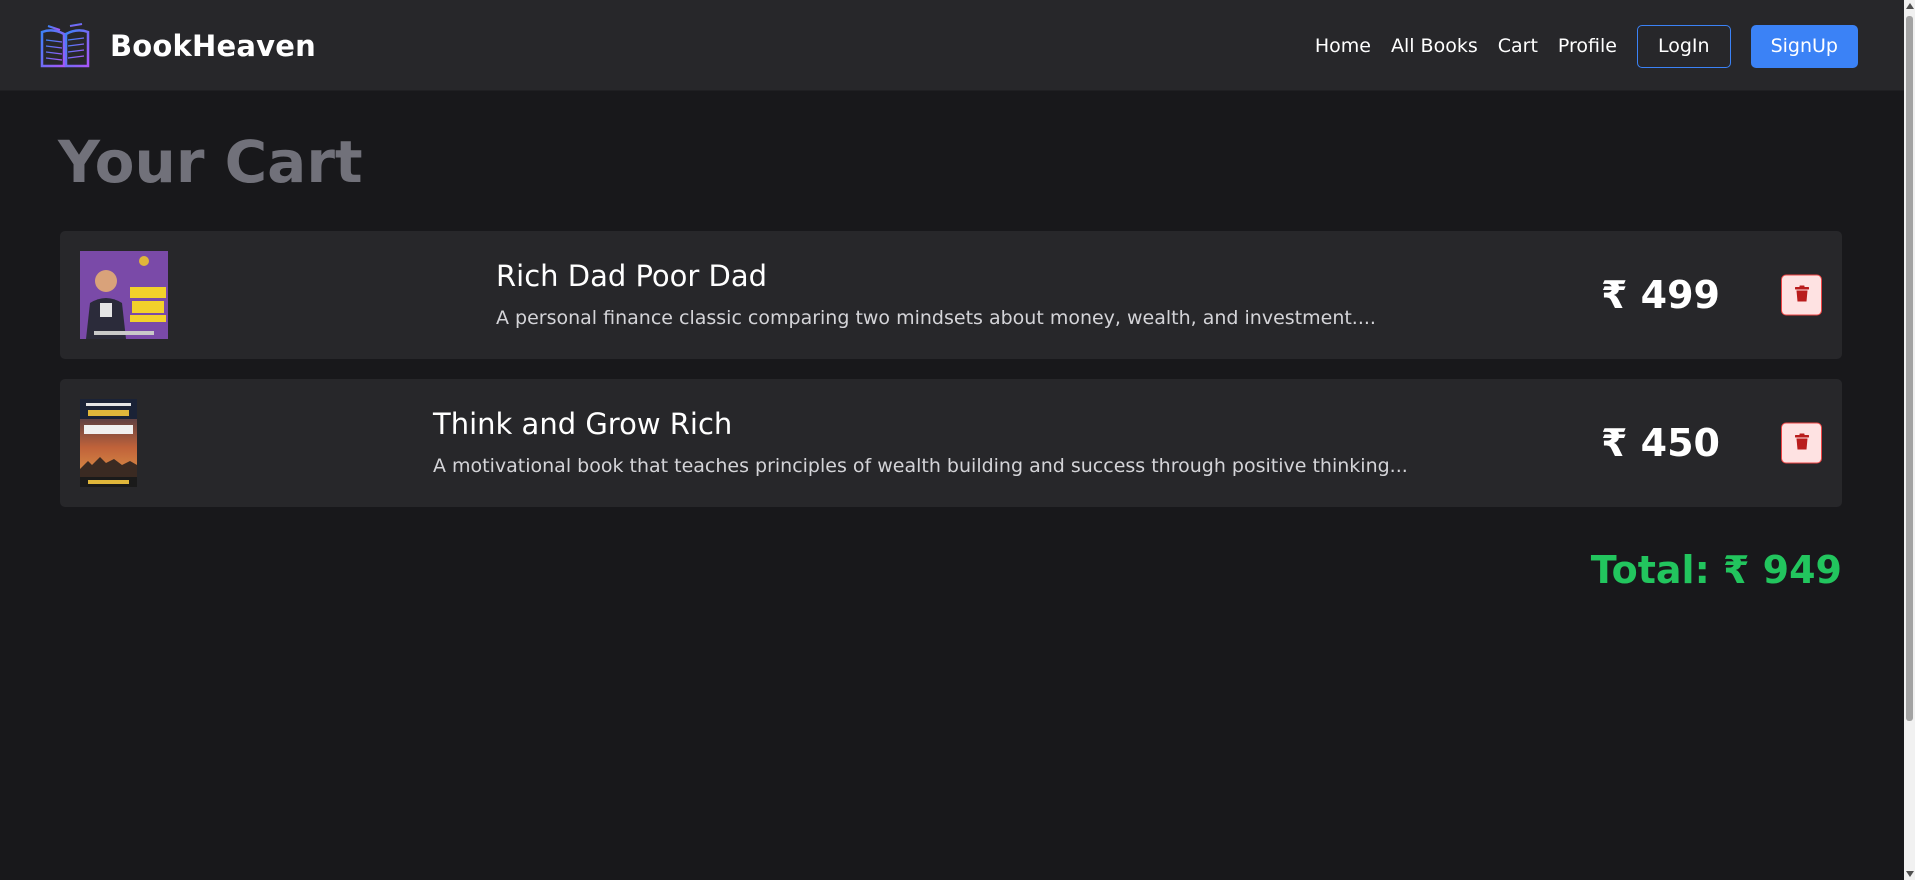 The image size is (1915, 880). I want to click on scroll-up-icon, so click(1910, 6).